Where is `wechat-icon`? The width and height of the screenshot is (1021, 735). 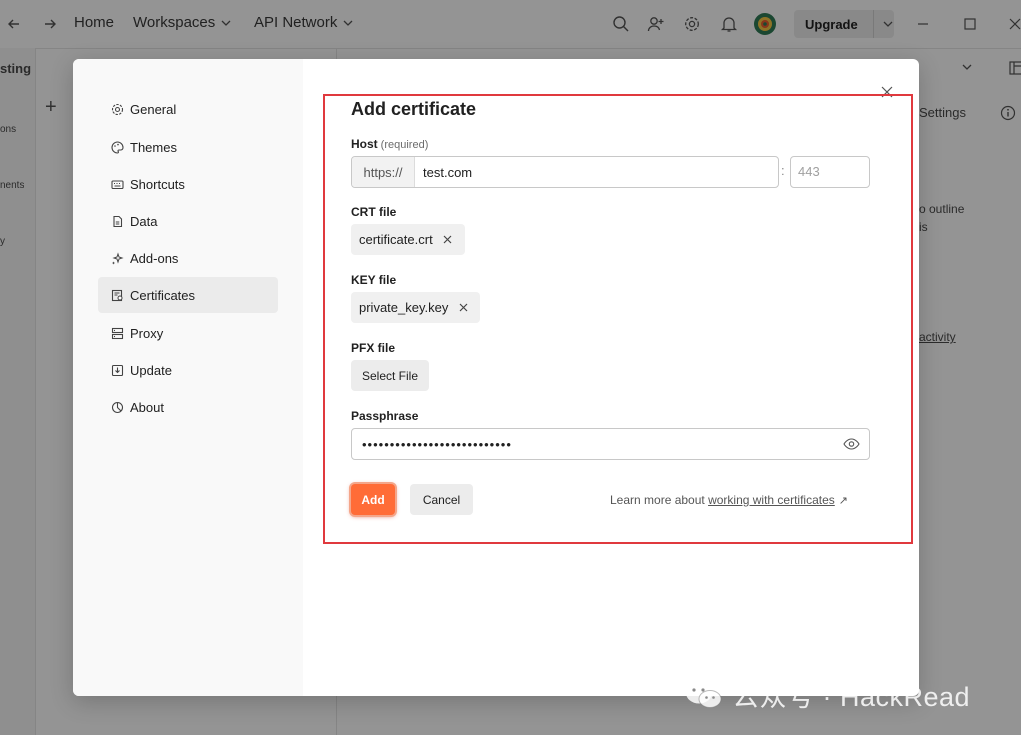 wechat-icon is located at coordinates (704, 695).